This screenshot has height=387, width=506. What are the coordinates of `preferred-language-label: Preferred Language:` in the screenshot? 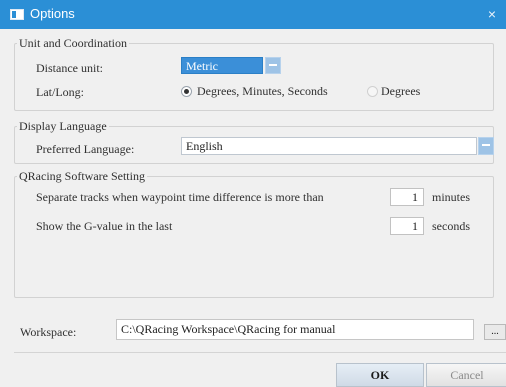 It's located at (85, 149).